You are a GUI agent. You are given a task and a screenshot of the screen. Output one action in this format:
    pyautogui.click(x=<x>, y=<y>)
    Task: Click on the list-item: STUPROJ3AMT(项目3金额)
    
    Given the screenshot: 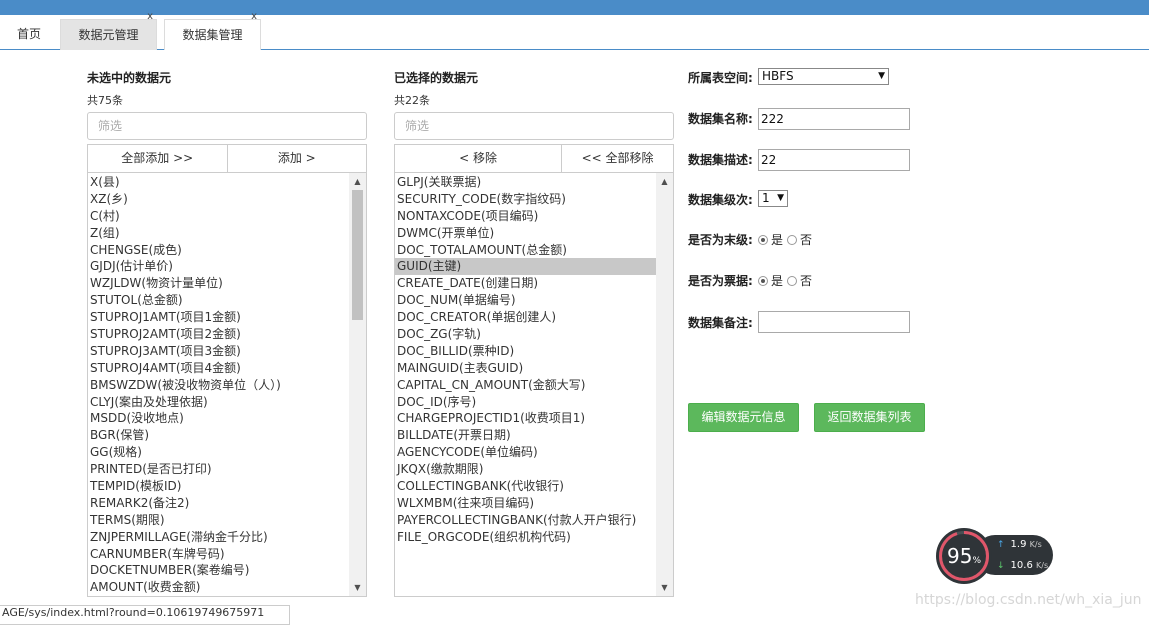 What is the action you would take?
    pyautogui.click(x=218, y=351)
    